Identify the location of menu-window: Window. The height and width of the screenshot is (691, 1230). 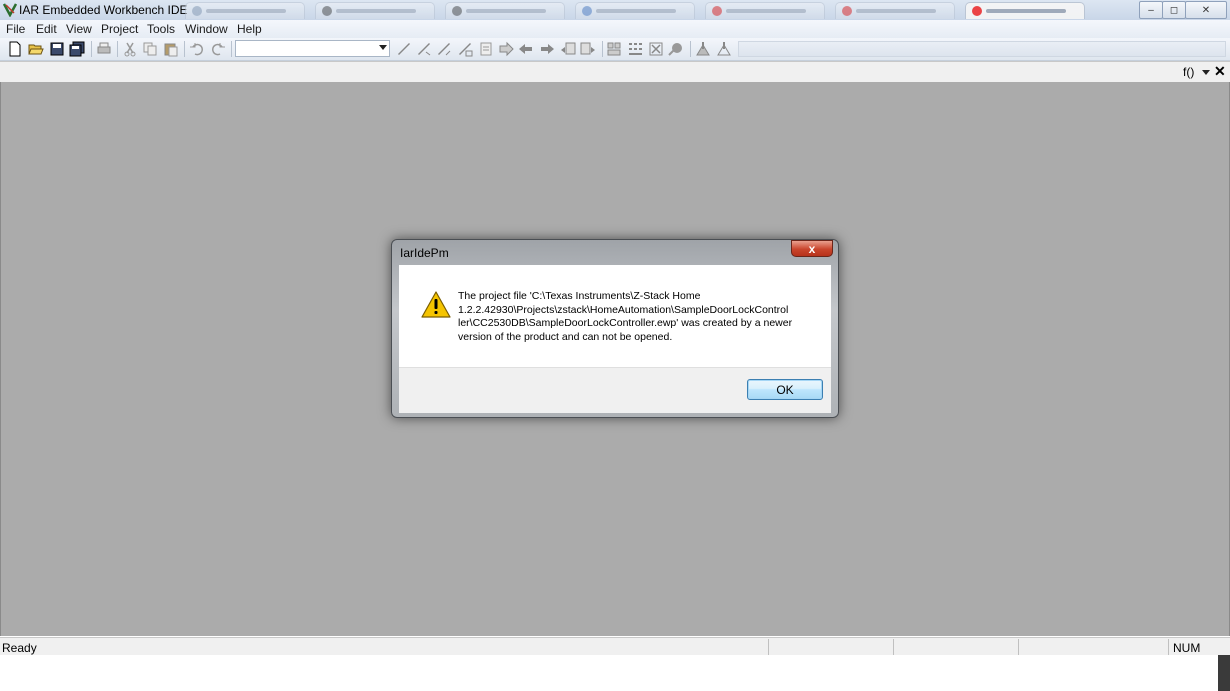
(206, 29).